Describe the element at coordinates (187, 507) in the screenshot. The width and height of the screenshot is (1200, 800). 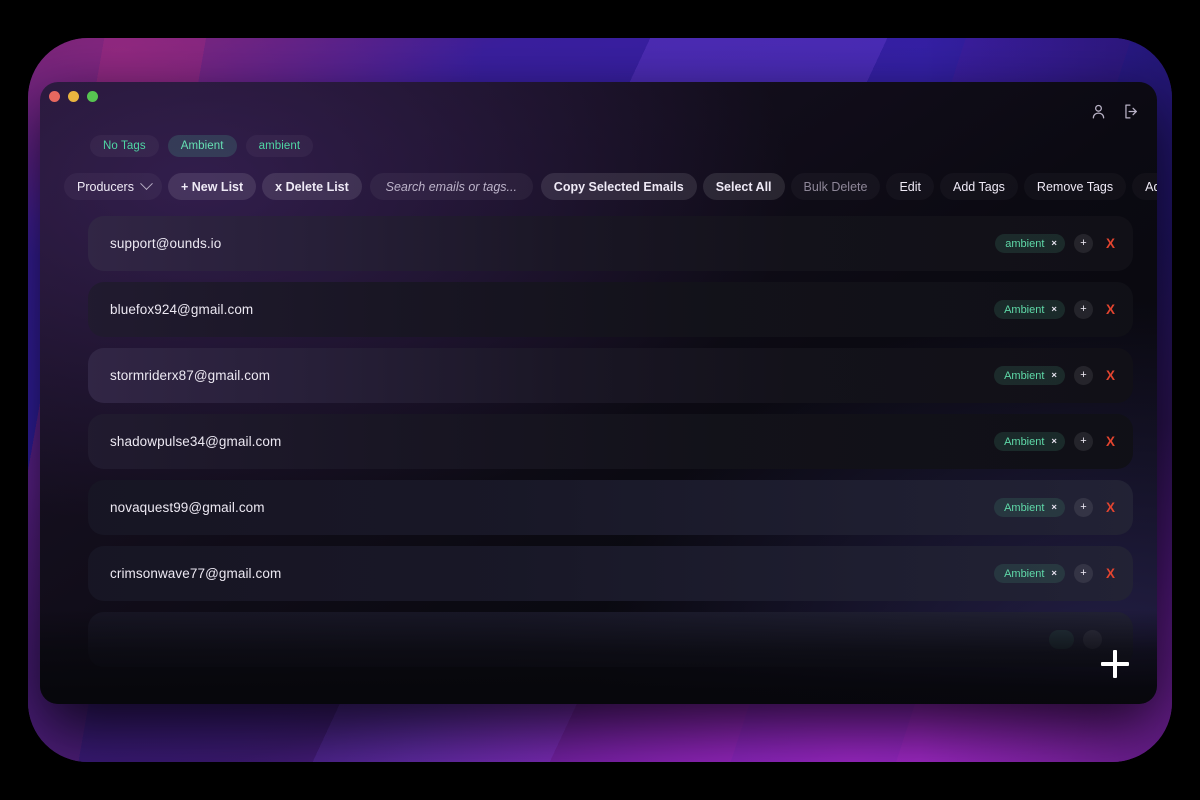
I see `email-address: novaquest99@gmail.com` at that location.